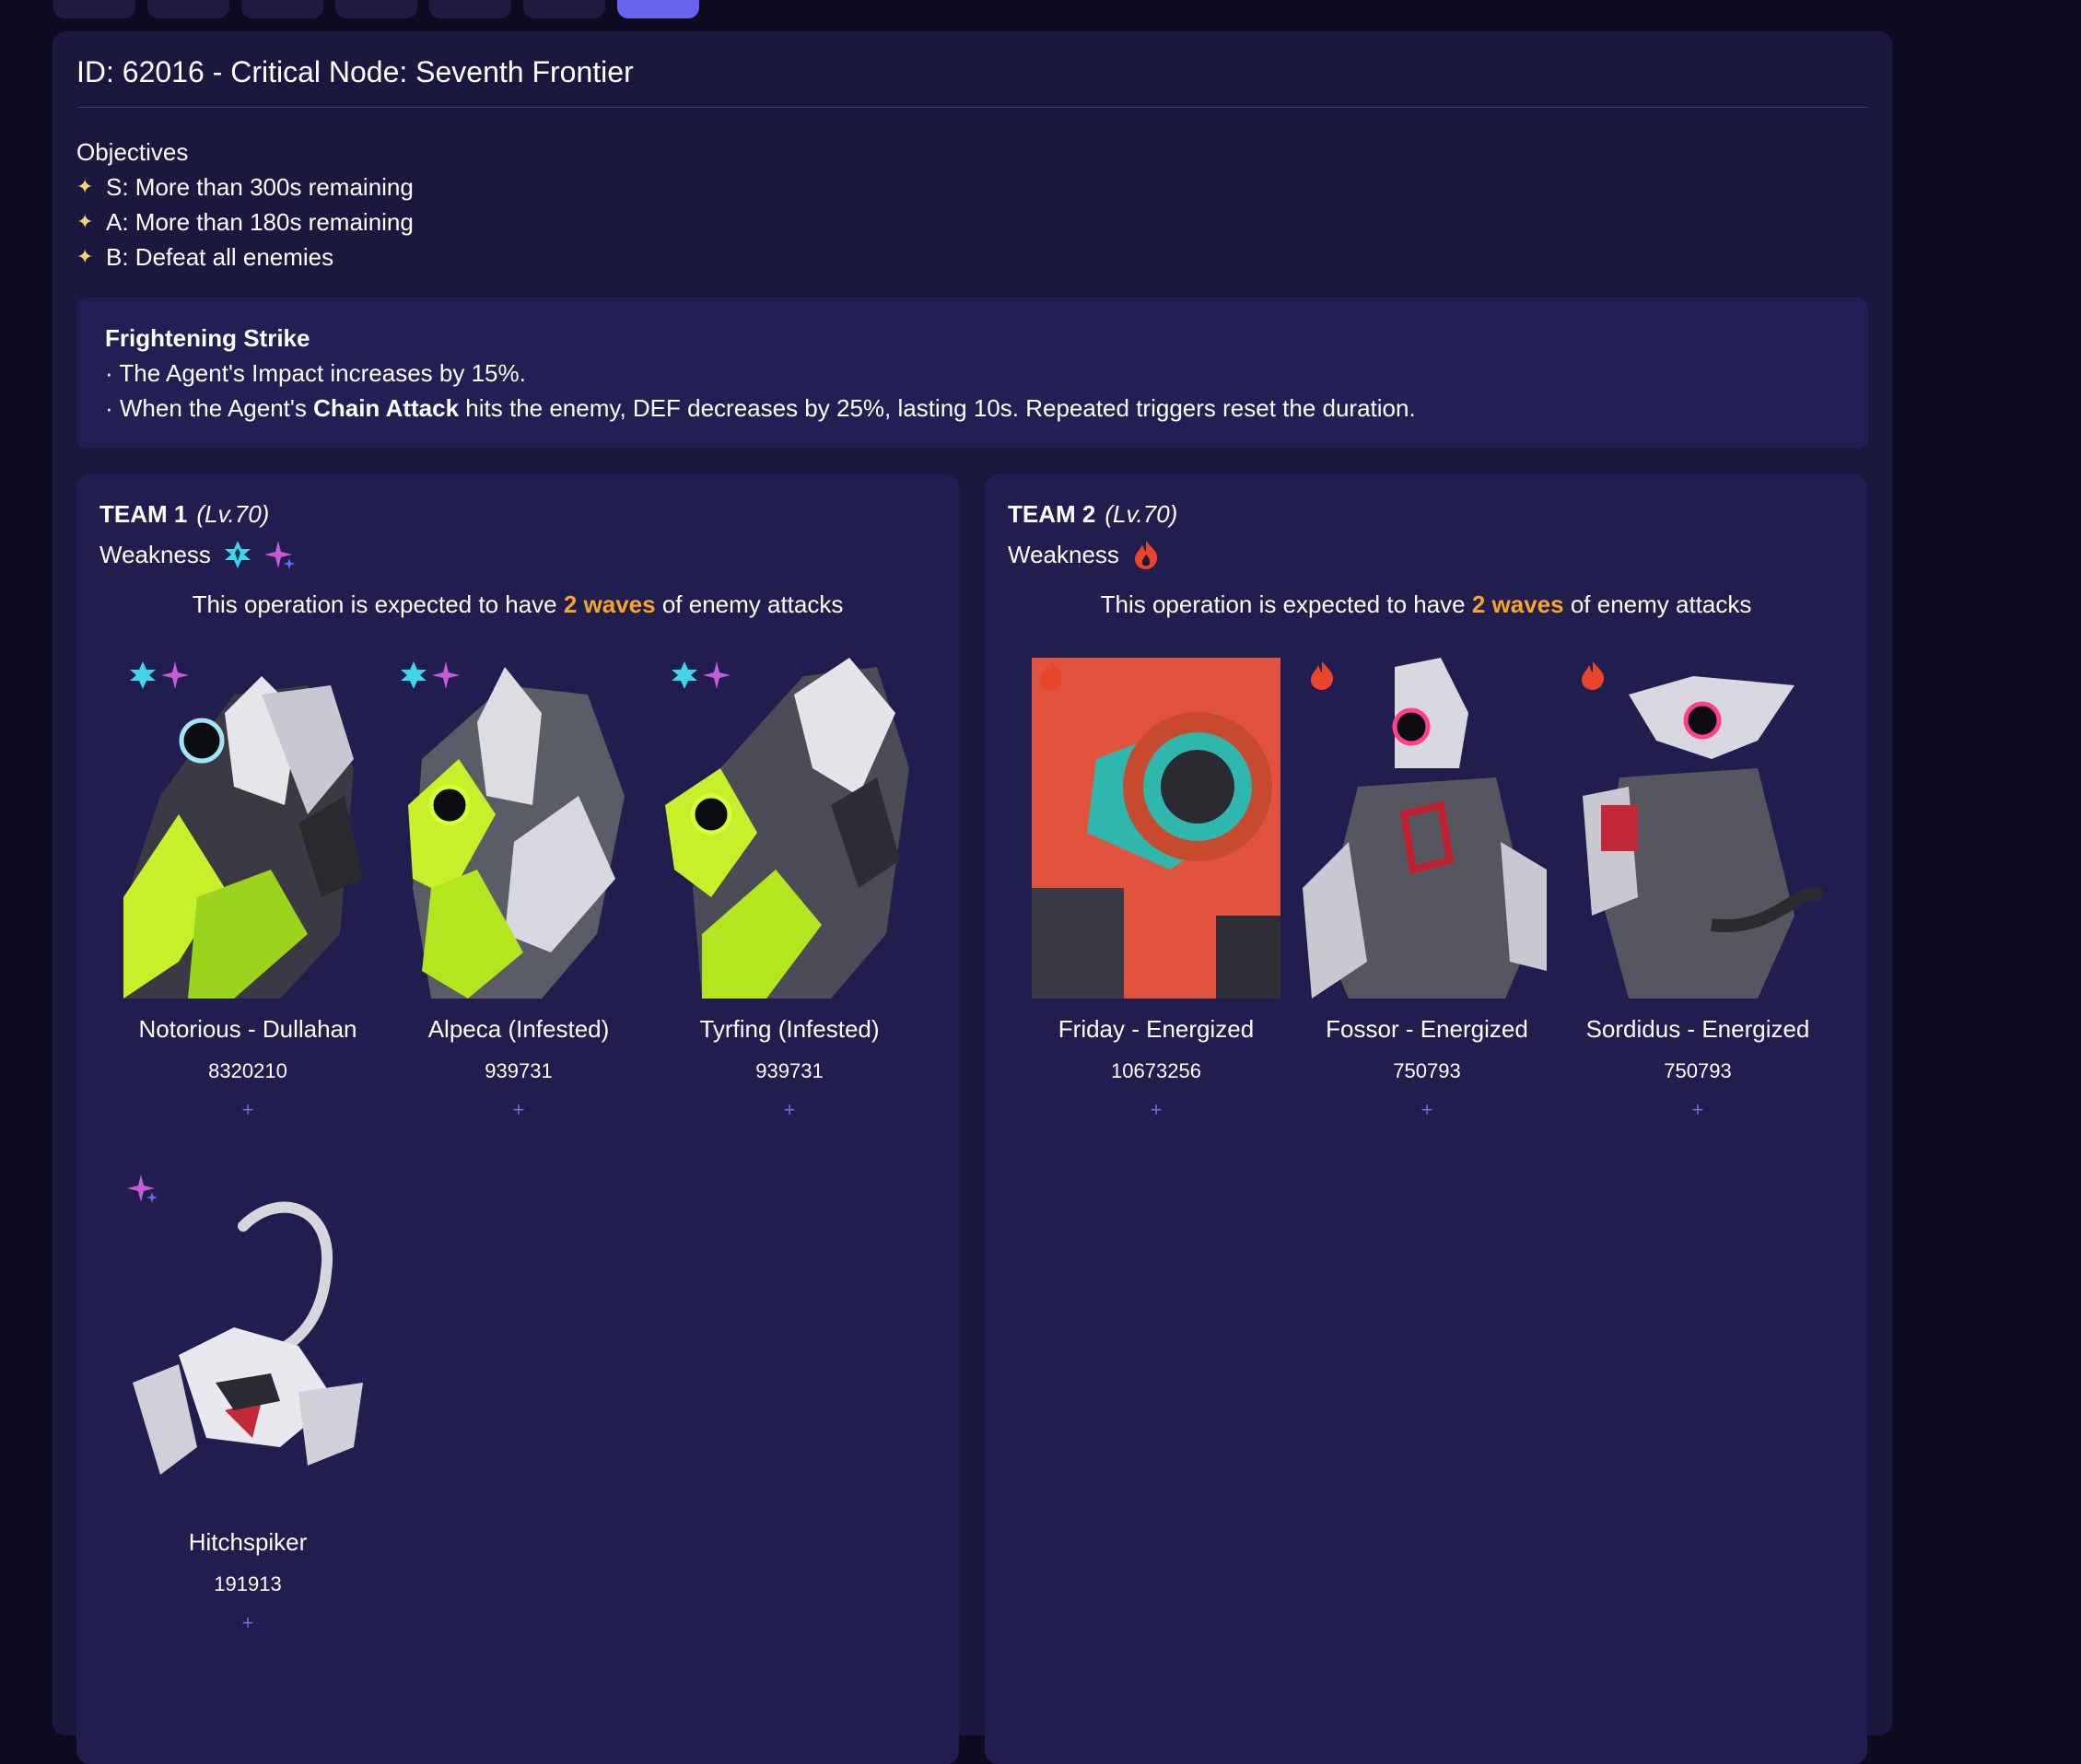 The height and width of the screenshot is (1764, 2081). What do you see at coordinates (790, 829) in the screenshot?
I see `enemy-portrait-tyrfing-infested` at bounding box center [790, 829].